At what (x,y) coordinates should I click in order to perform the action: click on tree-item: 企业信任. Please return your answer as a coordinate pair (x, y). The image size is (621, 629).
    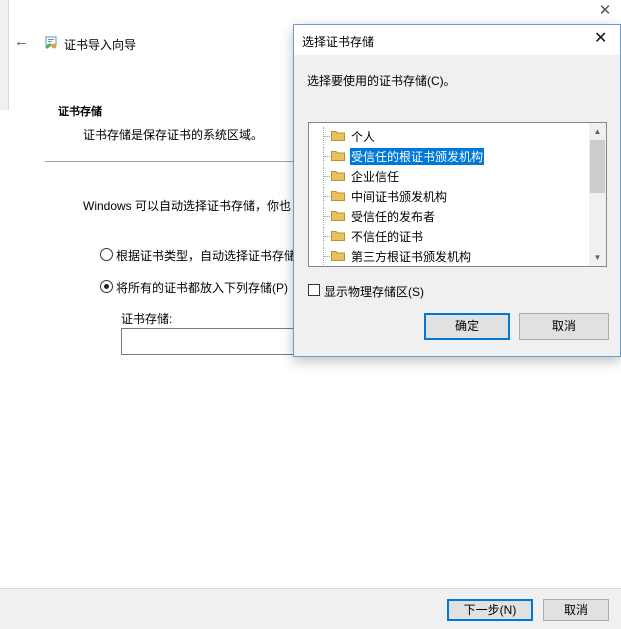
    Looking at the image, I should click on (451, 176).